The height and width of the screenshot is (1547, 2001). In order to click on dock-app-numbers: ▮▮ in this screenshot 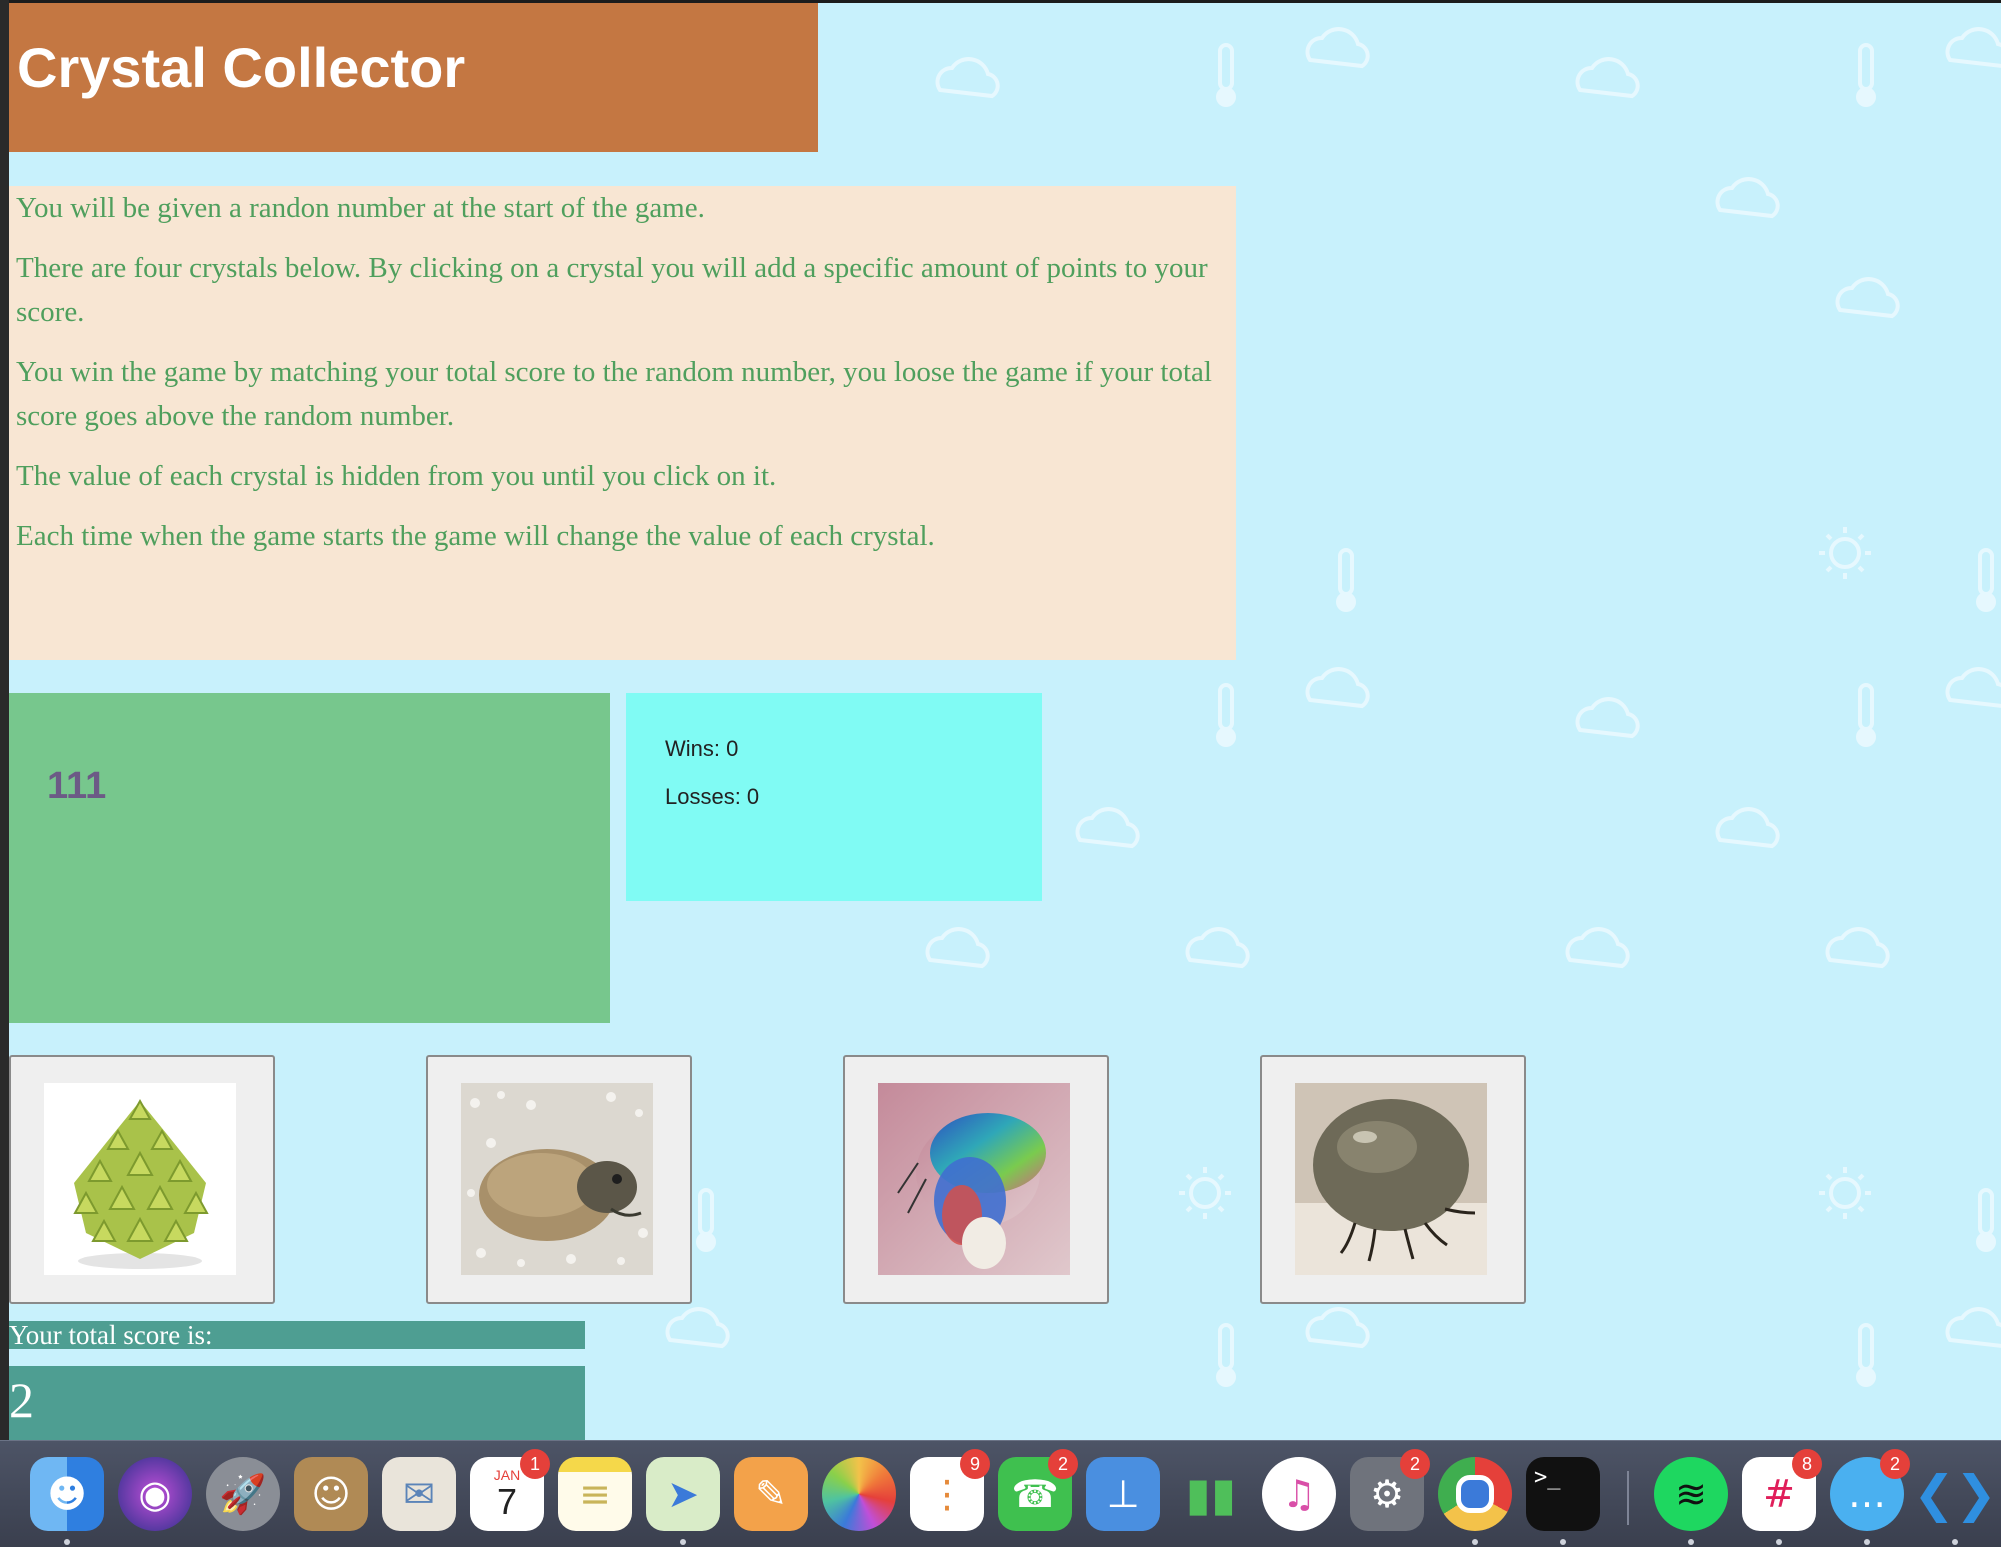, I will do `click(1211, 1494)`.